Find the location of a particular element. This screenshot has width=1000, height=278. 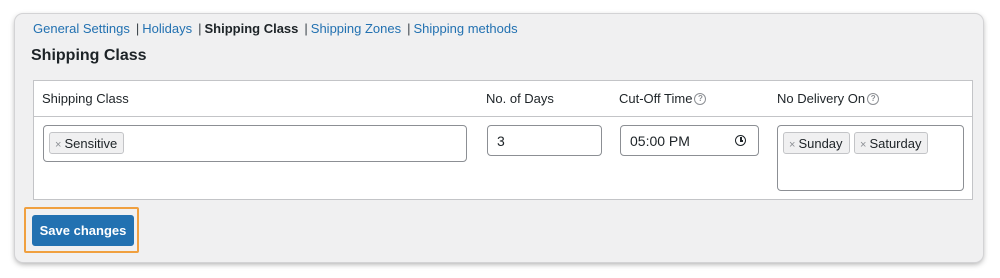

cutoff-time-value: 05:00 PM is located at coordinates (660, 141).